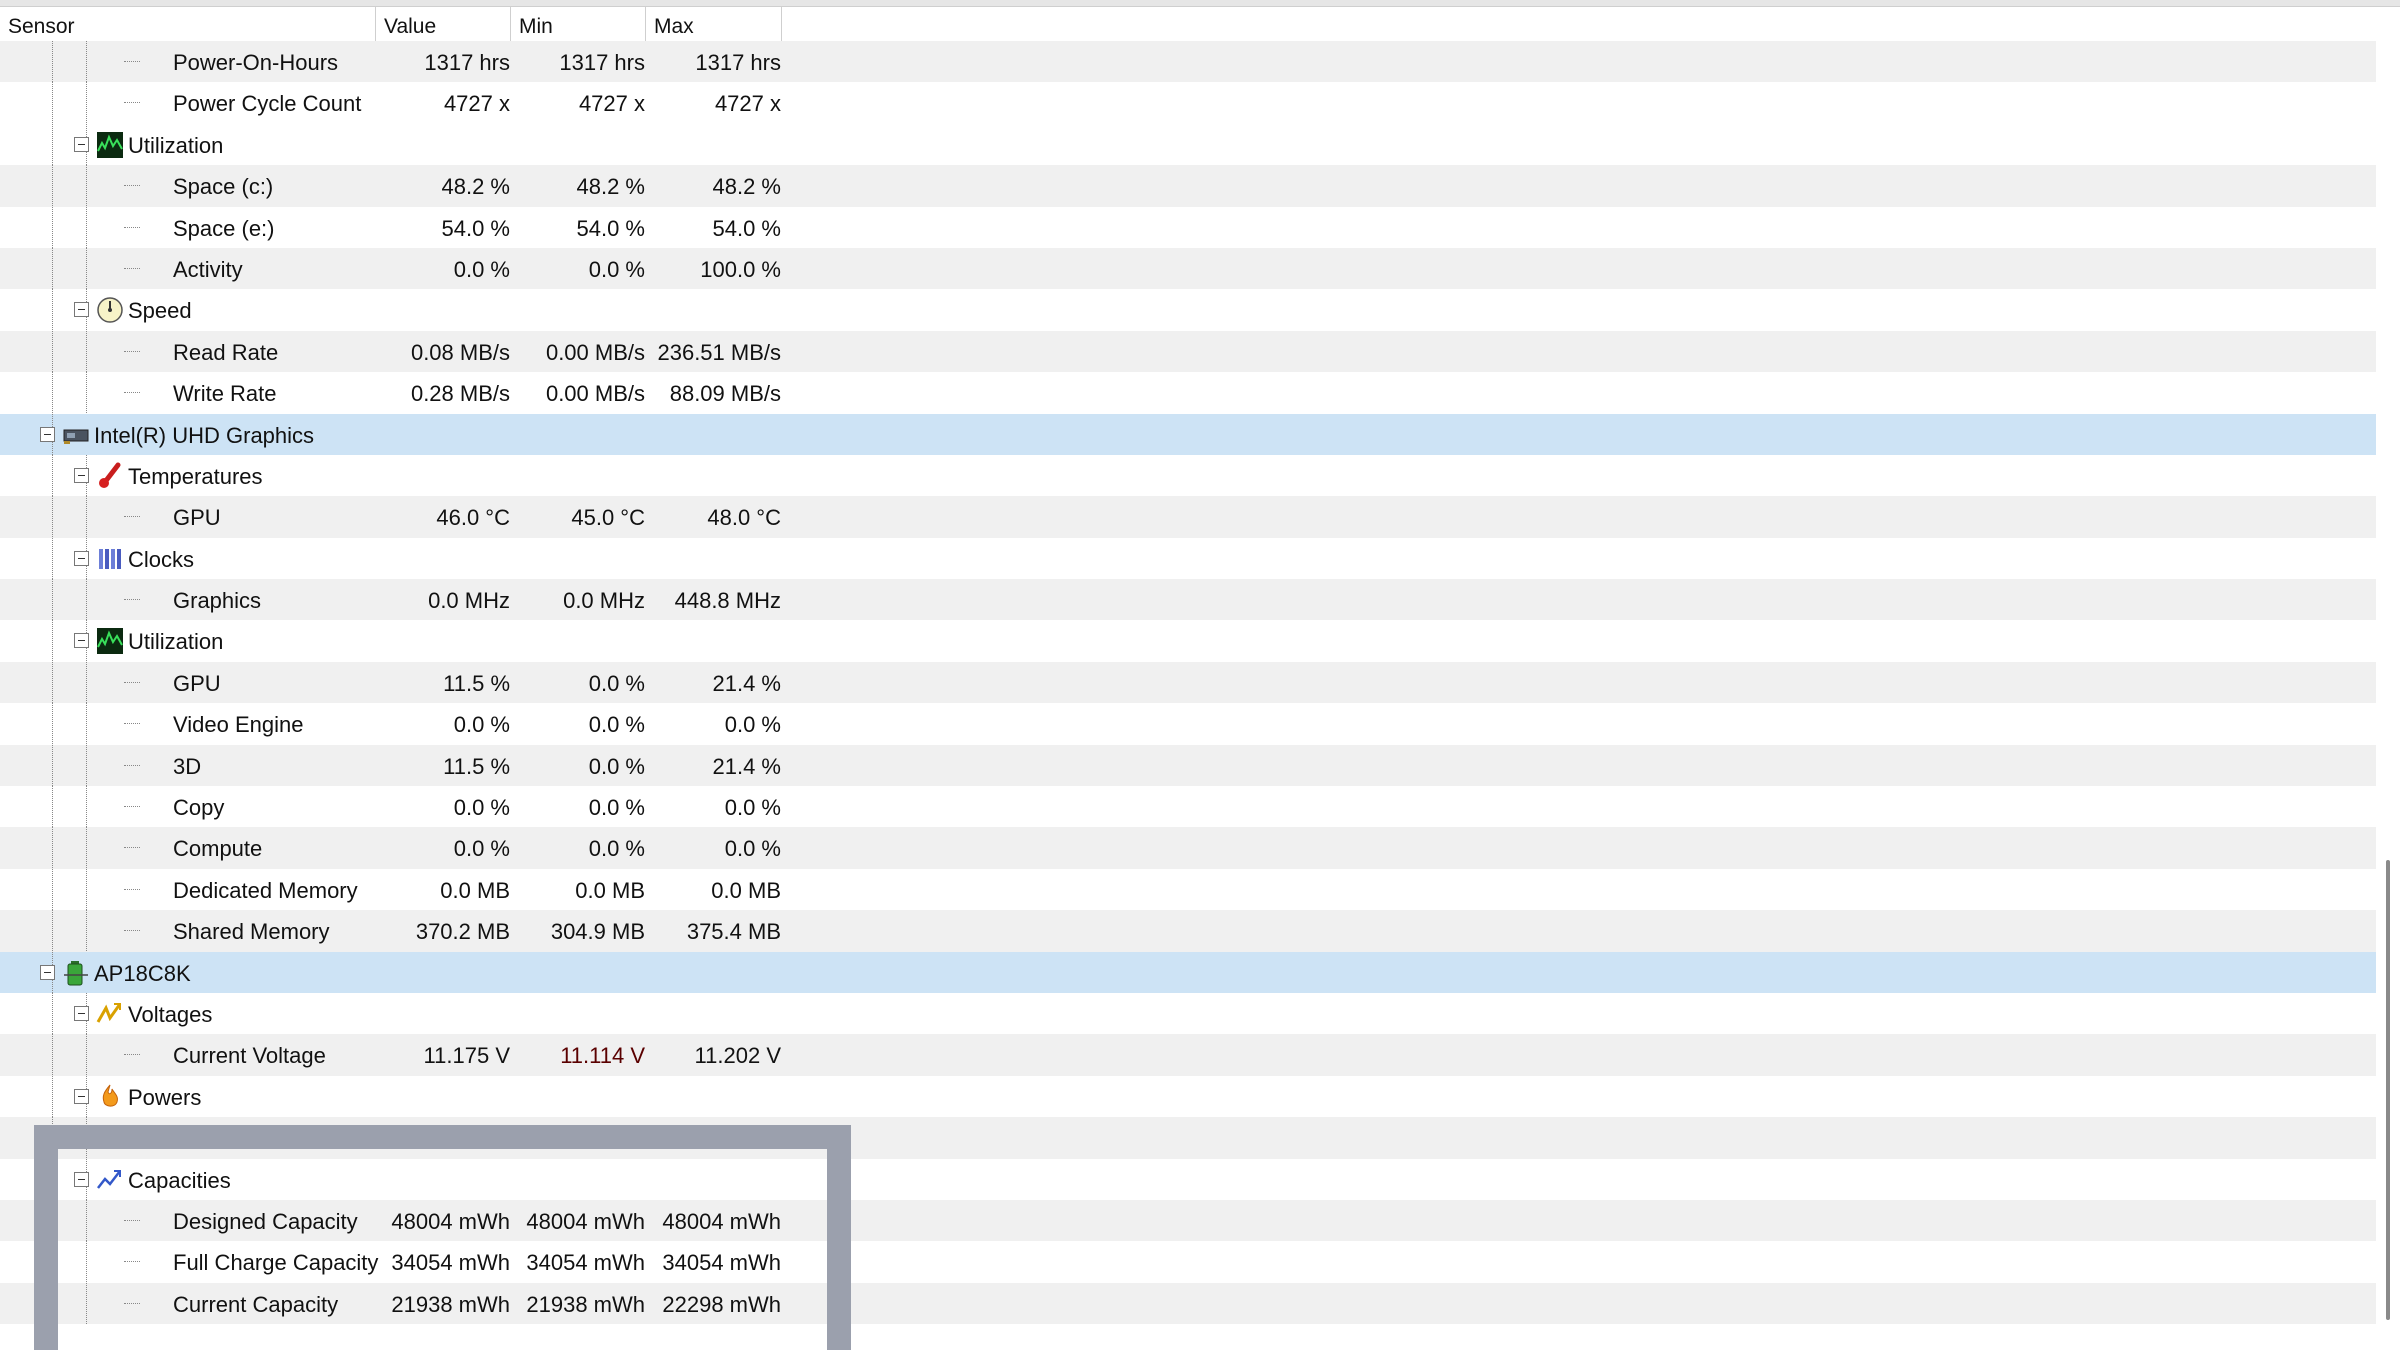 Image resolution: width=2400 pixels, height=1350 pixels. What do you see at coordinates (1188, 268) in the screenshot?
I see `sensor-row: Activity 0.0 % 0.0 % 100.0 %` at bounding box center [1188, 268].